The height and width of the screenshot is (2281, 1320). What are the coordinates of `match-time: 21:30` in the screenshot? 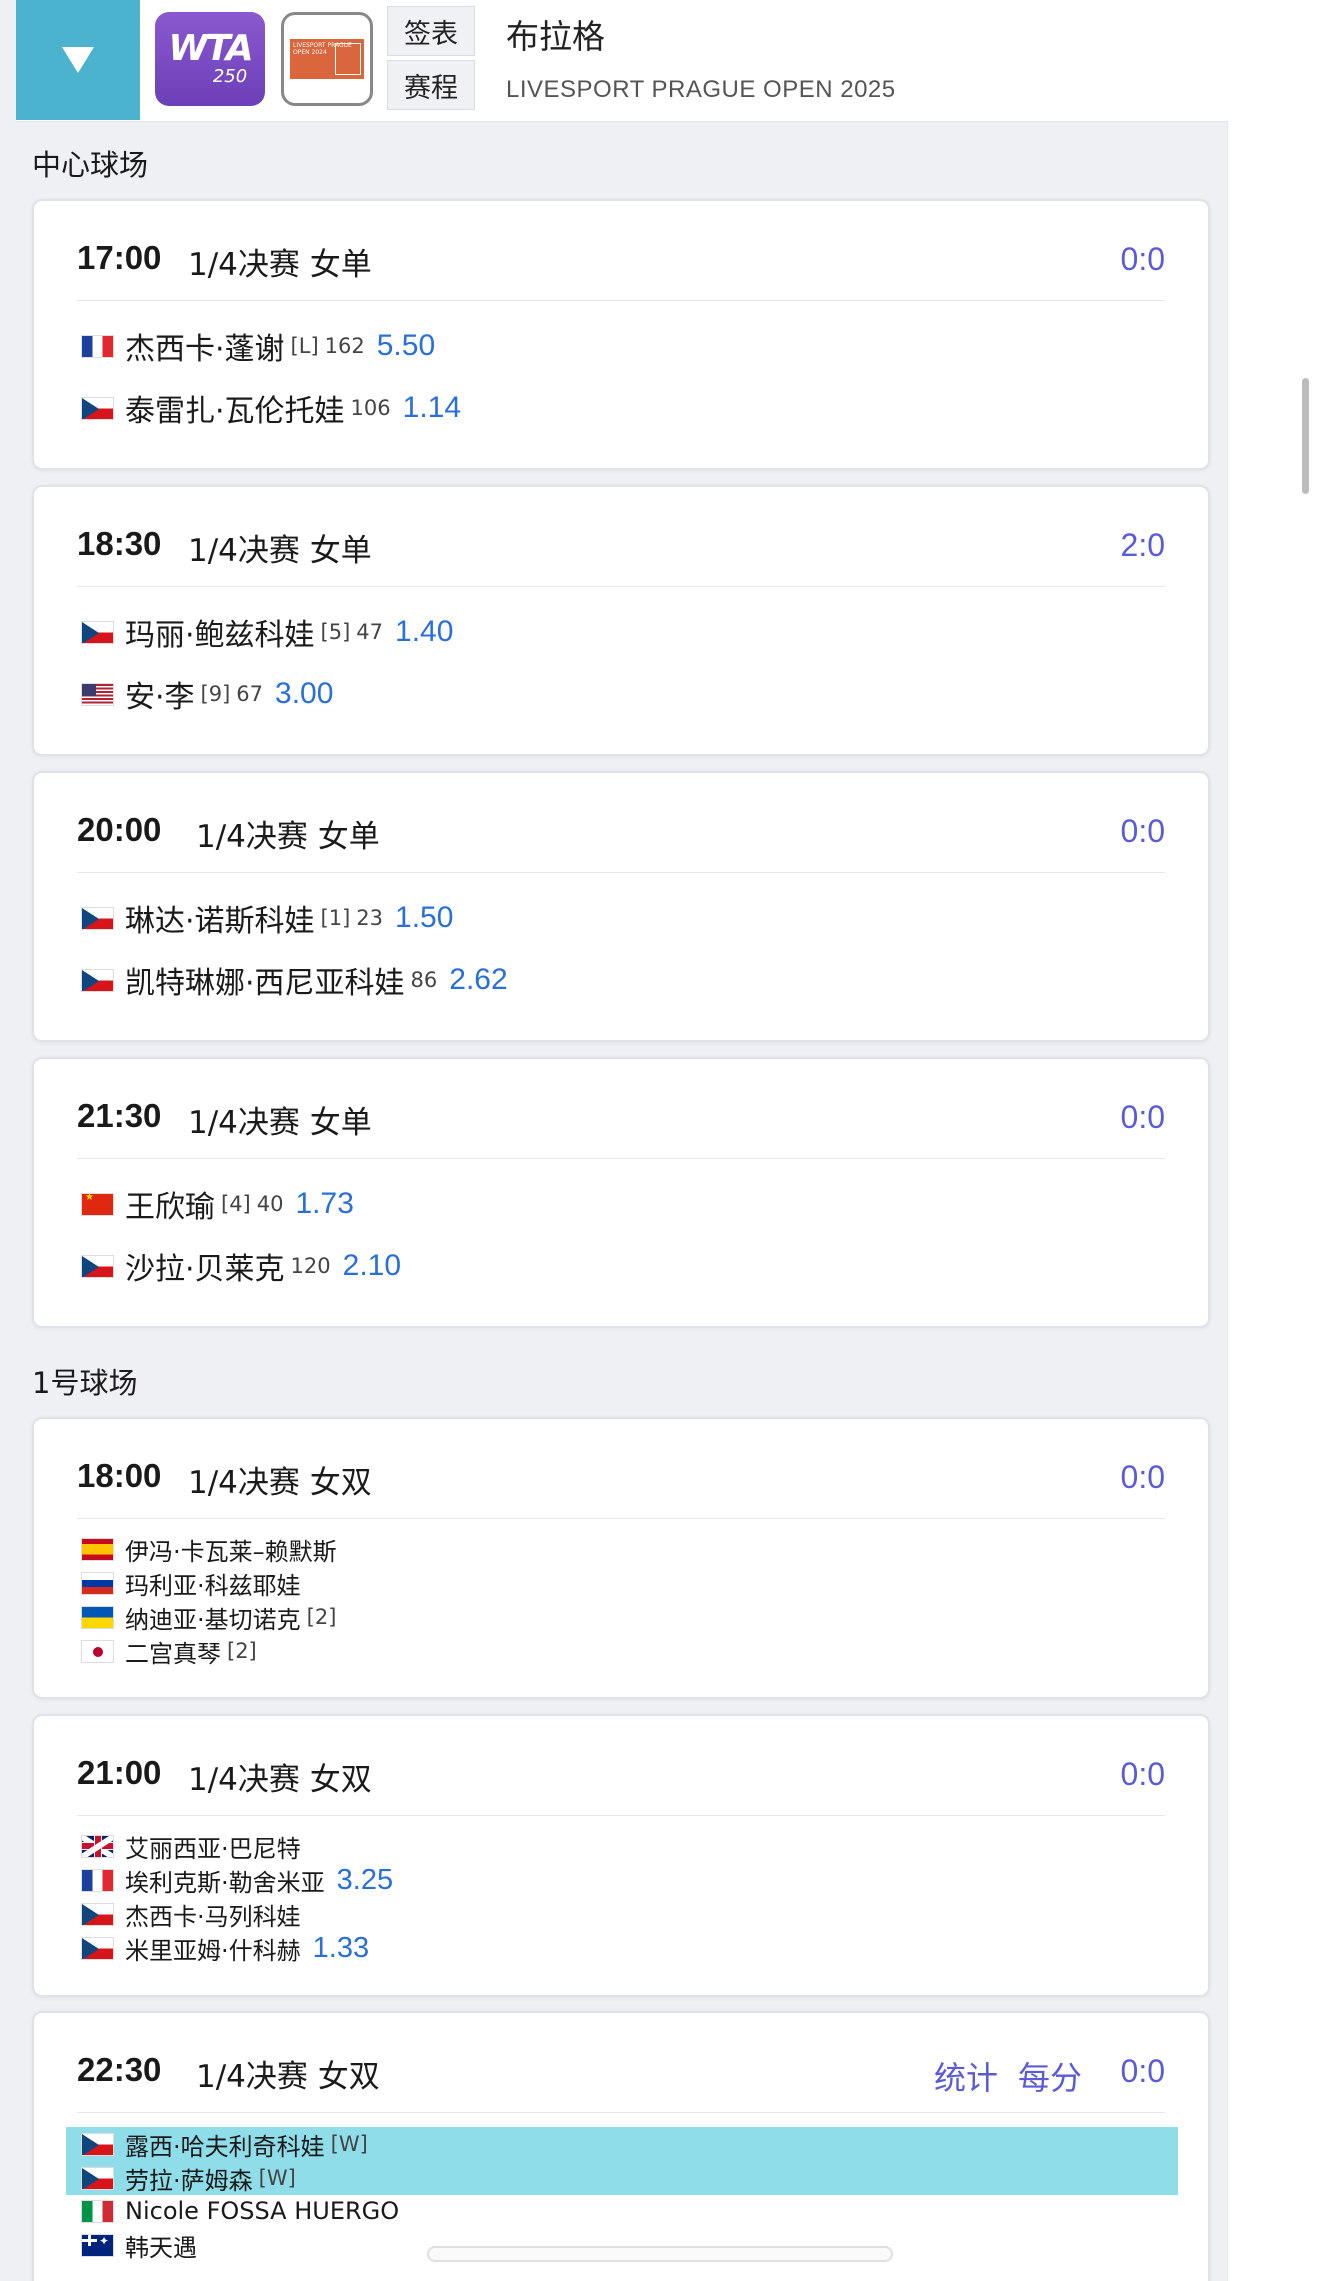 It's located at (119, 1115).